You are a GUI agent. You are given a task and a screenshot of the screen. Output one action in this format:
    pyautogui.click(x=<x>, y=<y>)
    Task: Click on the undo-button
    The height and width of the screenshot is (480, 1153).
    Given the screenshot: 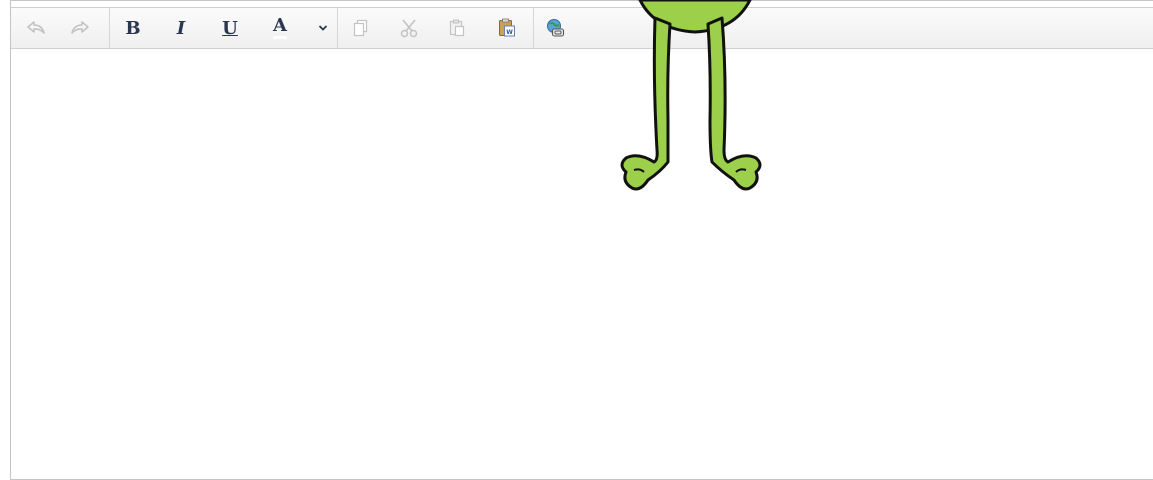 What is the action you would take?
    pyautogui.click(x=36, y=28)
    